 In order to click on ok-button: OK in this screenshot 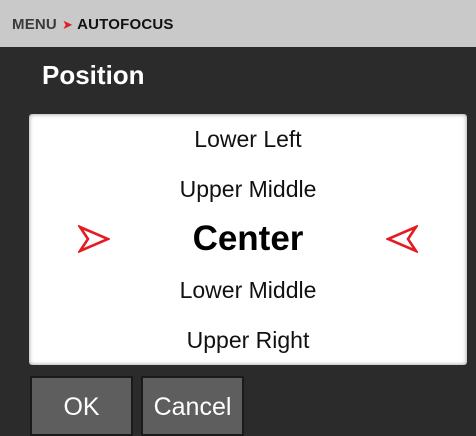, I will do `click(81, 406)`.